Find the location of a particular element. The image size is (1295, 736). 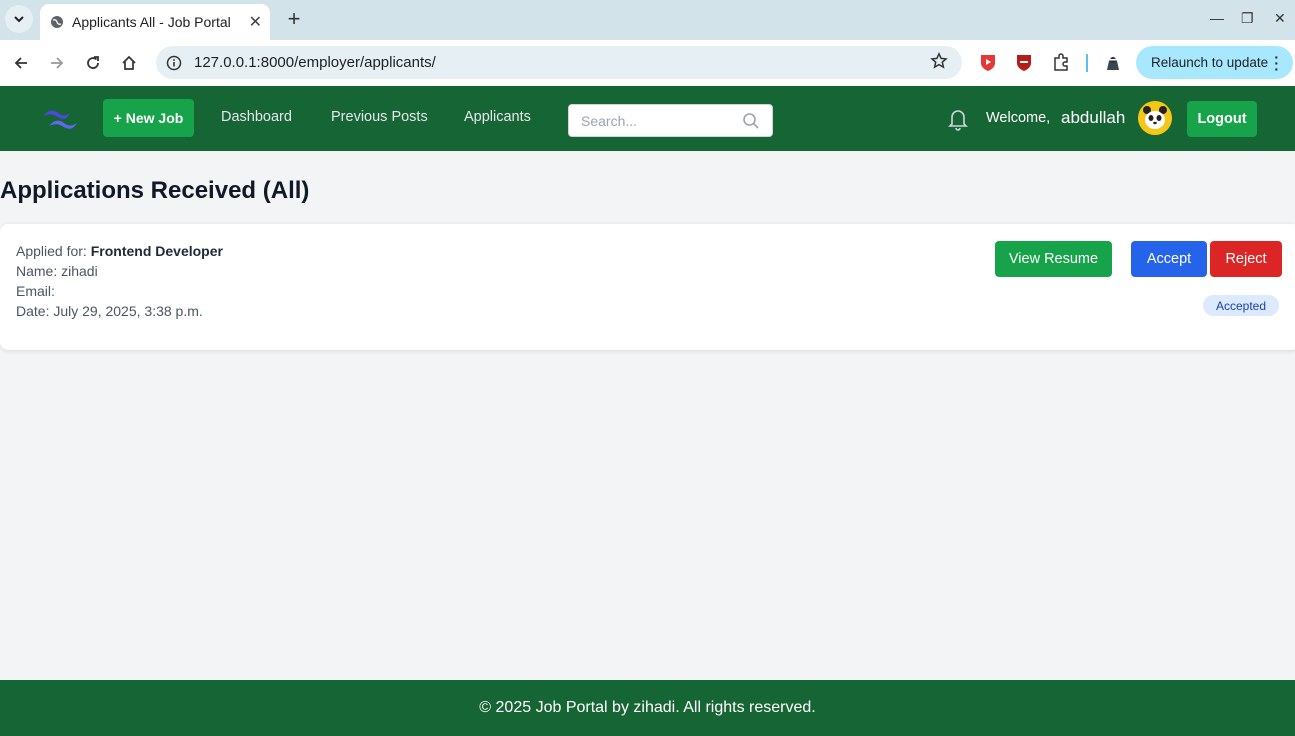

youtube-extension-icon is located at coordinates (988, 62).